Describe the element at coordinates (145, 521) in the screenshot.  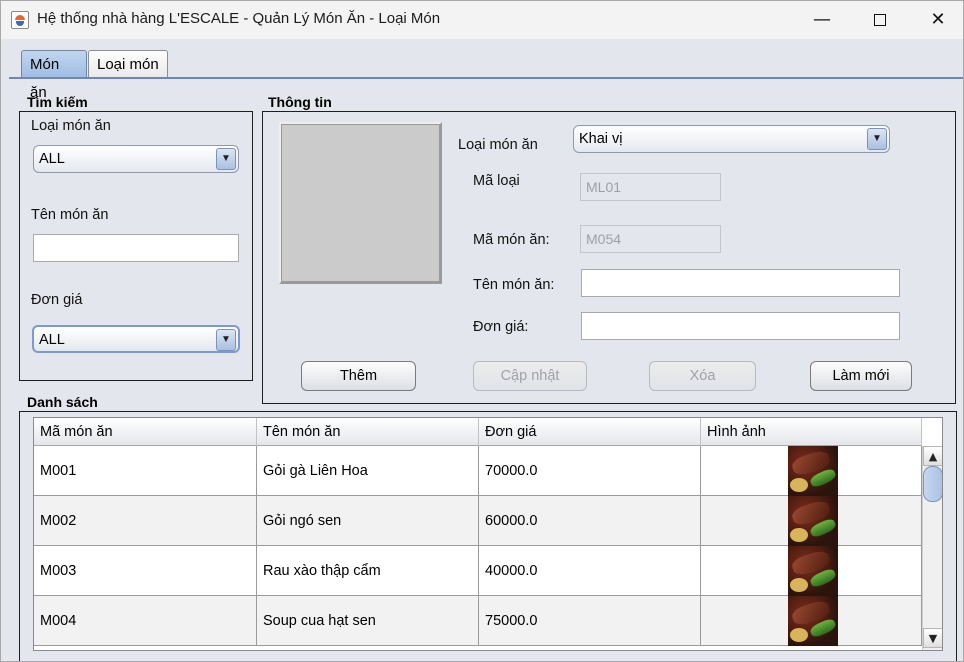
I see `cell-code: M002` at that location.